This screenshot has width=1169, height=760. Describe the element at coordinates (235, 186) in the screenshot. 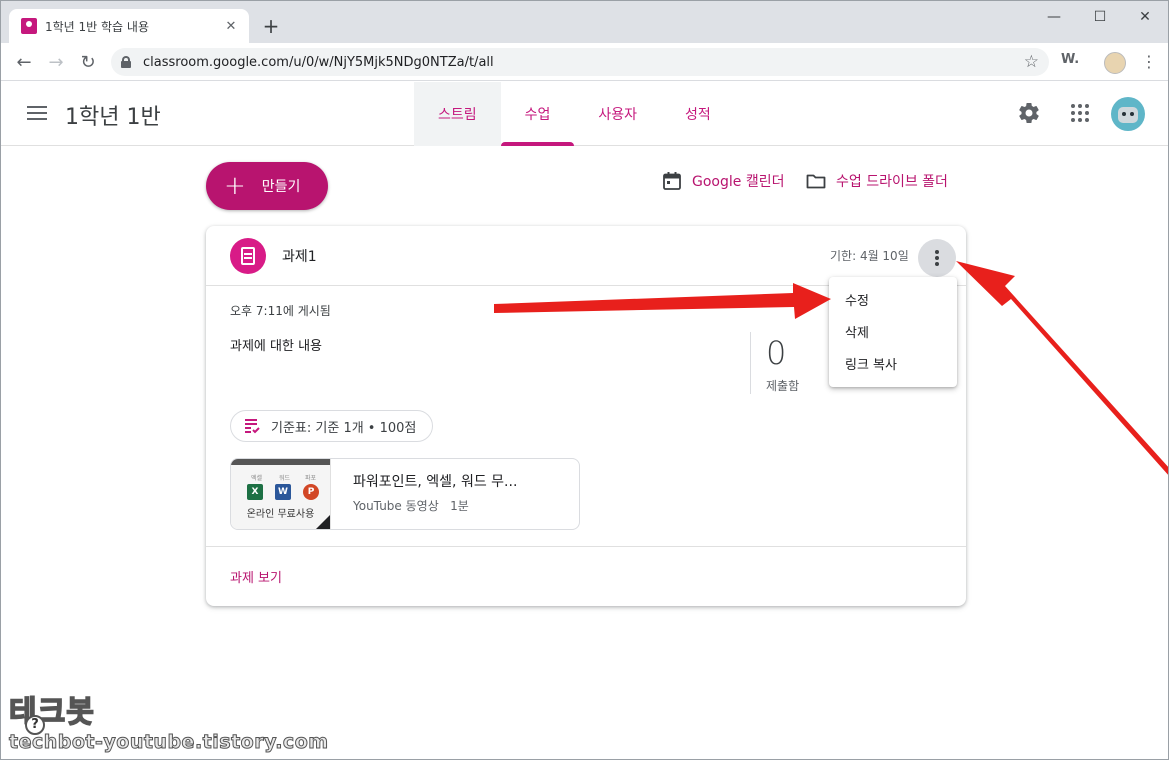

I see `plus-icon: +` at that location.